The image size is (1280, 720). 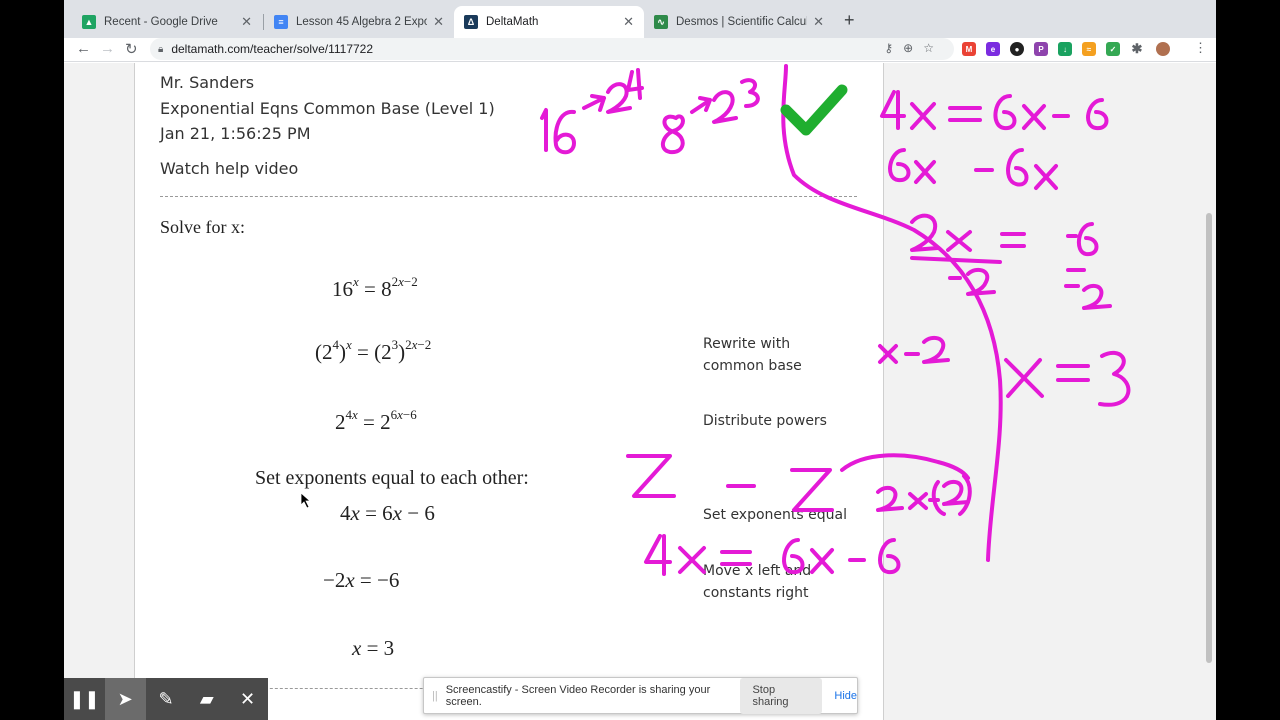 What do you see at coordinates (471, 22) in the screenshot?
I see `deltamath-icon: Δ` at bounding box center [471, 22].